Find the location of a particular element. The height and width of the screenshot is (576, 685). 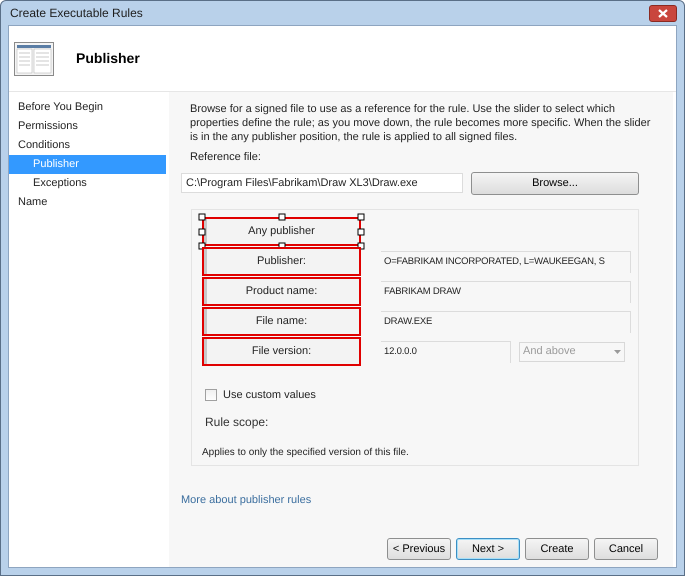

slider-position: Publisher: is located at coordinates (281, 261).